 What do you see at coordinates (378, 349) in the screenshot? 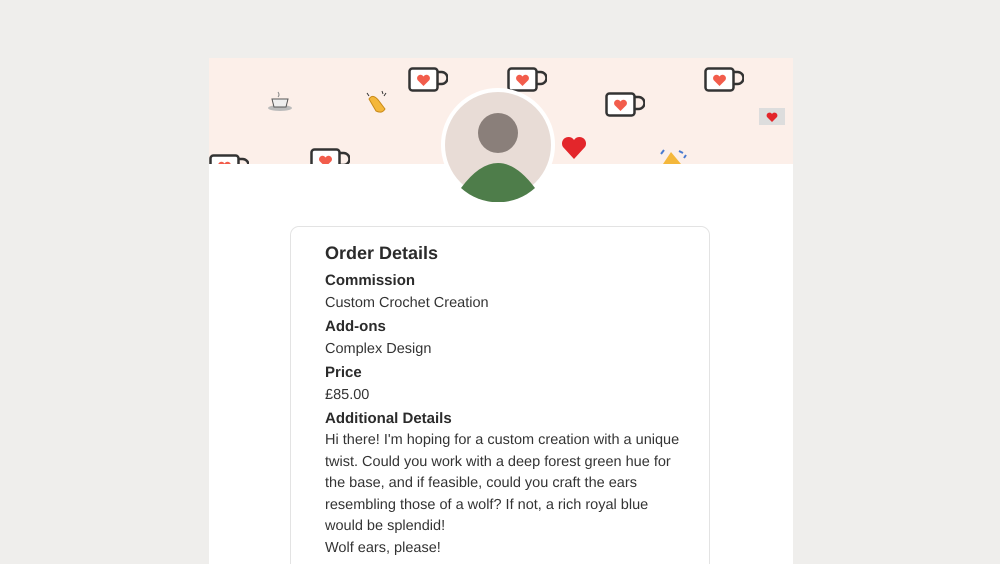
I see `field-value: Complex Design` at bounding box center [378, 349].